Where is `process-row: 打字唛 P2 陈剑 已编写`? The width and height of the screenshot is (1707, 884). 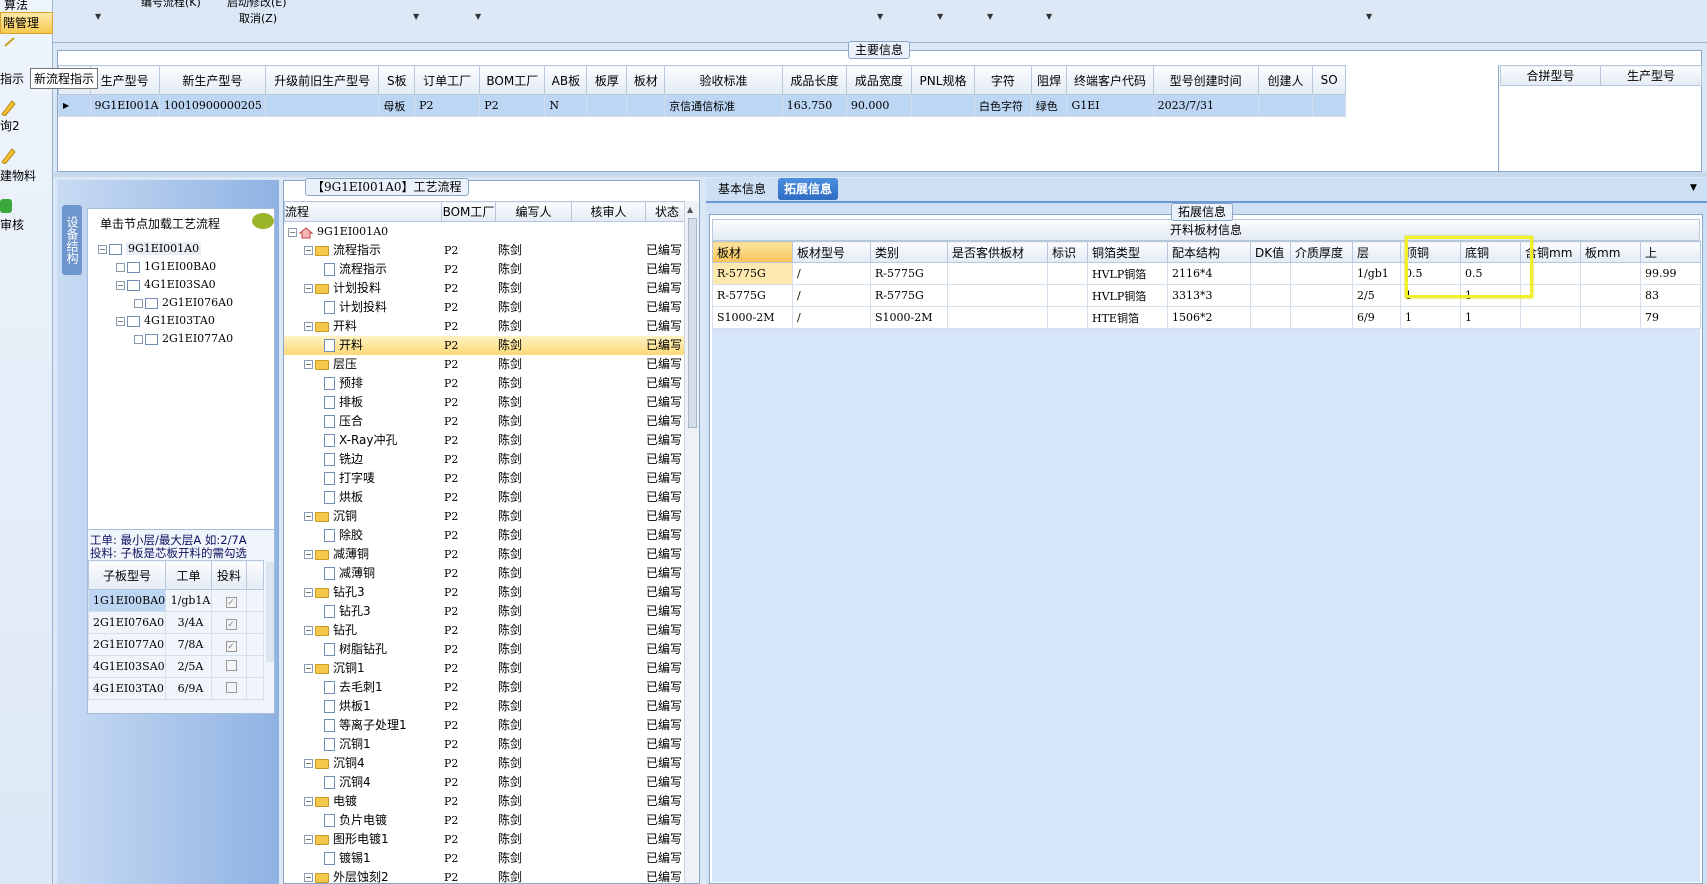
process-row: 打字唛 P2 陈剑 已编写 is located at coordinates (486, 478).